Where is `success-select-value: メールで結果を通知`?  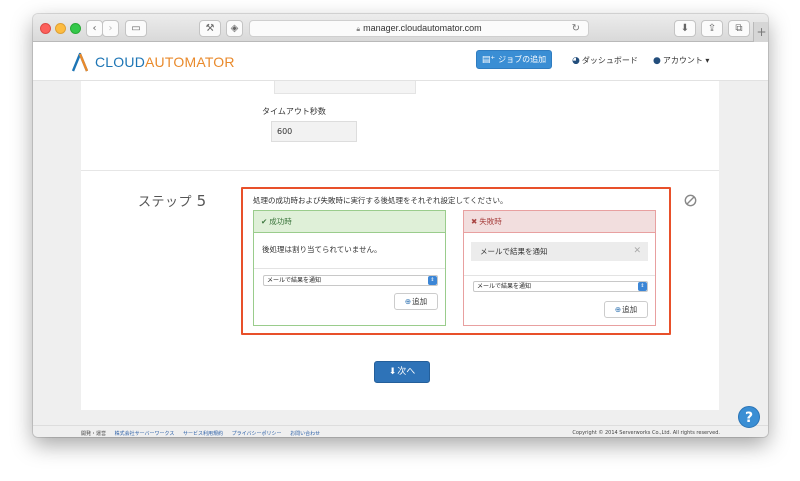
success-select-value: メールで結果を通知 is located at coordinates (294, 280).